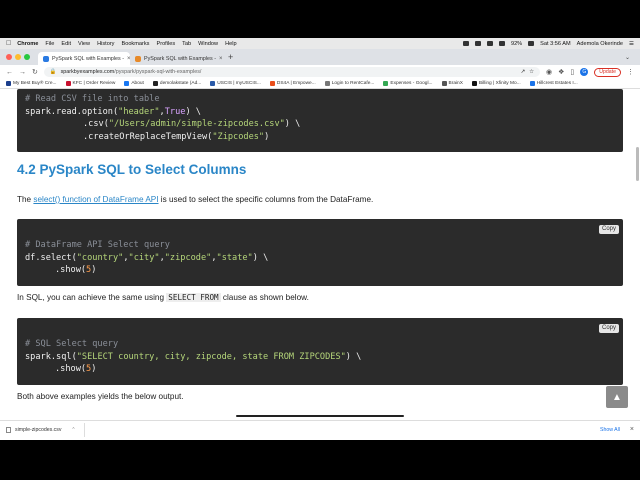  I want to click on forward-icon: →, so click(22, 72).